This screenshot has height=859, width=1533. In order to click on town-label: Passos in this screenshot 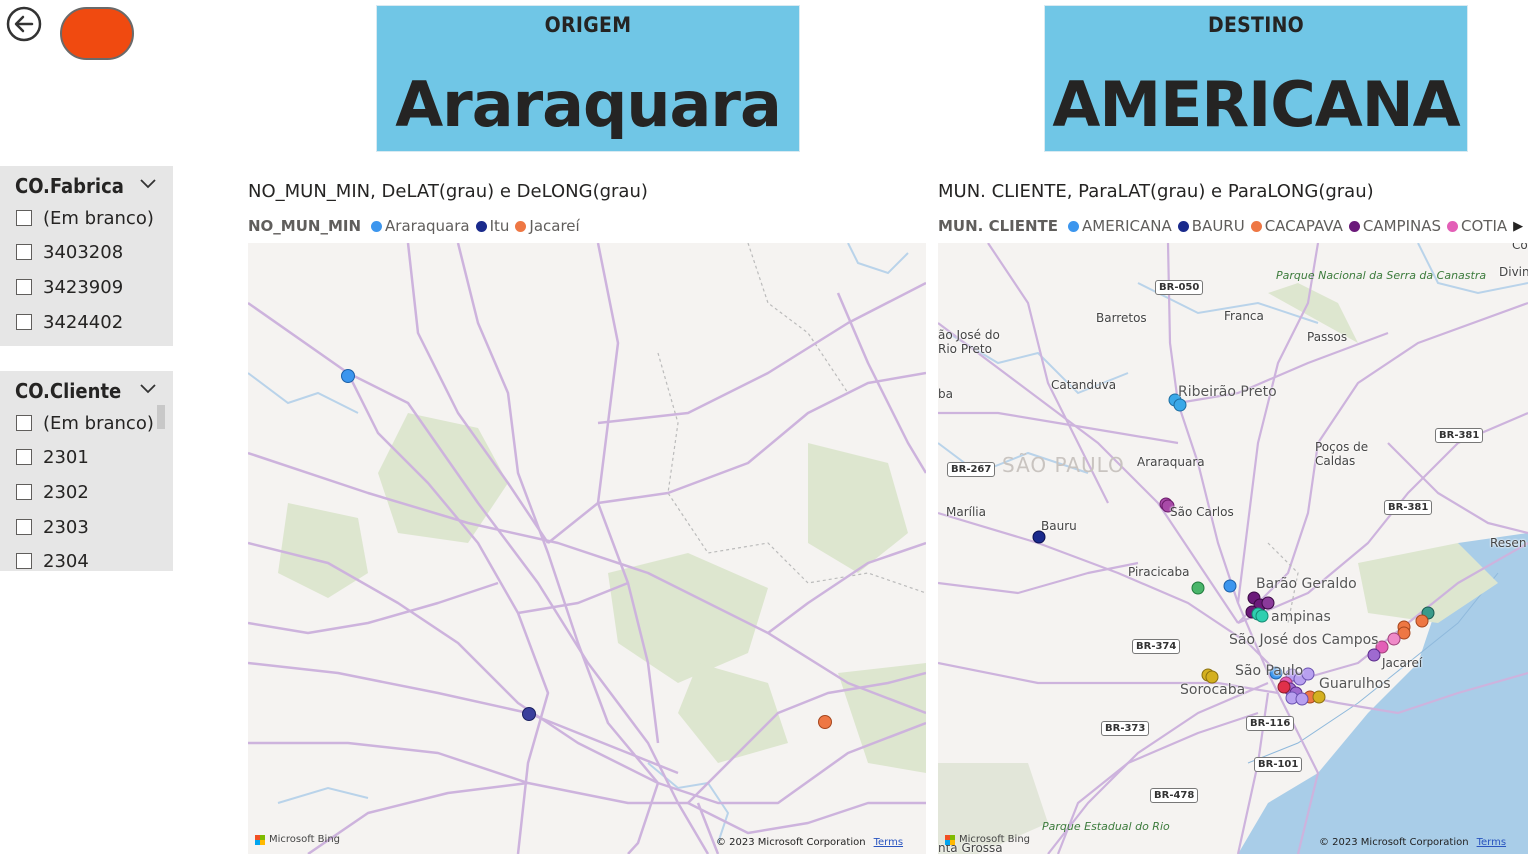, I will do `click(1327, 337)`.